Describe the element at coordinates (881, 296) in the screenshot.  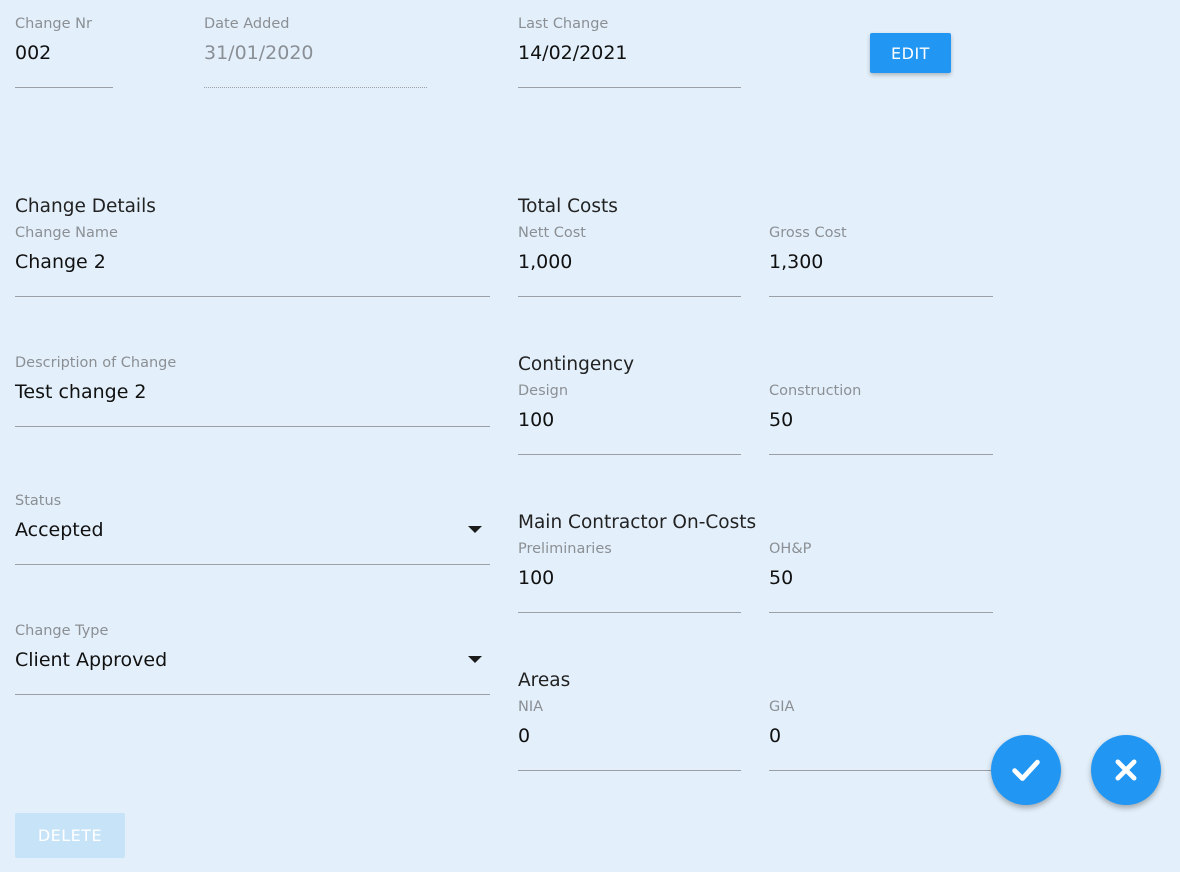
I see `gross-cost-underline` at that location.